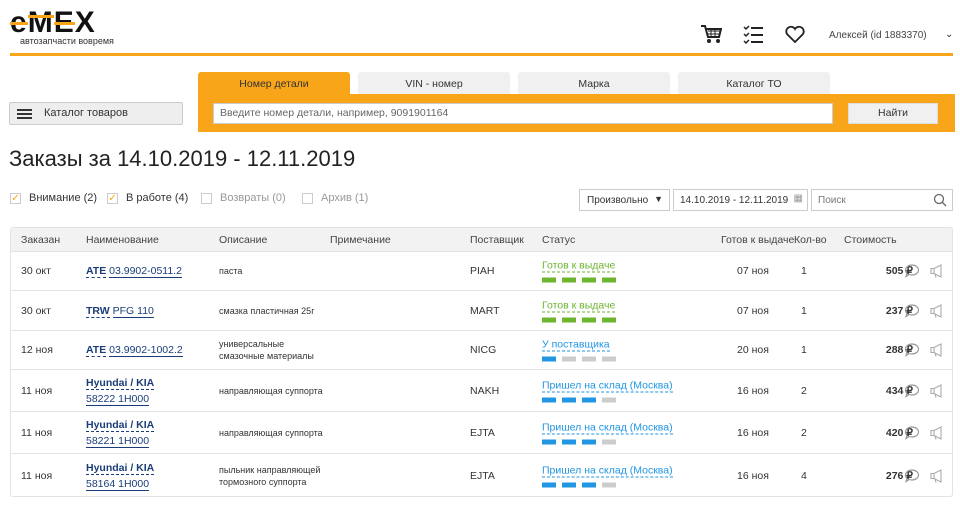 The image size is (960, 522). What do you see at coordinates (147, 198) in the screenshot?
I see `filter-checkbox: ✓ В работе (4)` at bounding box center [147, 198].